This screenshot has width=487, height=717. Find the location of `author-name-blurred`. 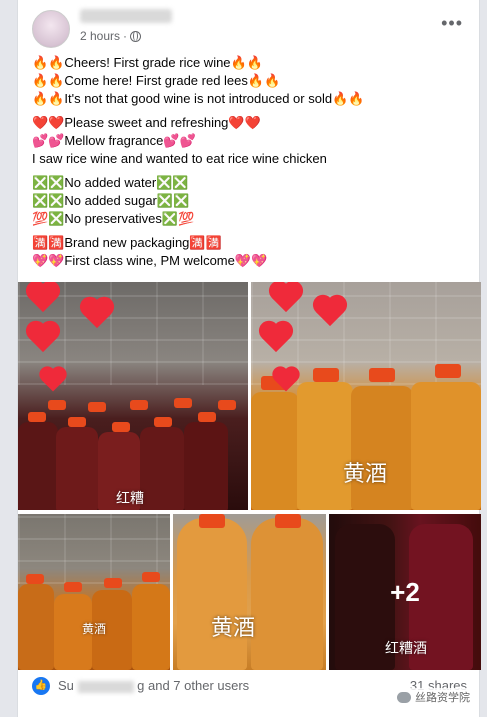

author-name-blurred is located at coordinates (126, 16).